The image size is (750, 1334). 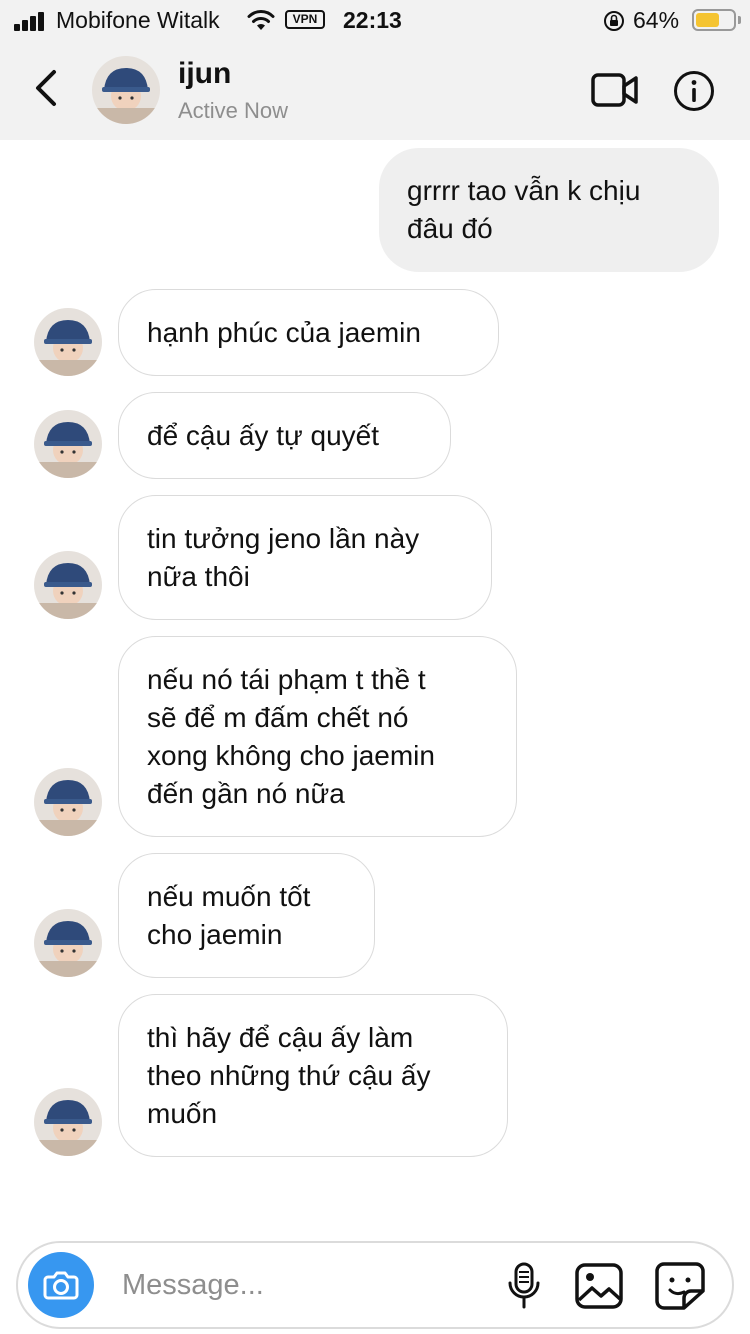 What do you see at coordinates (524, 1286) in the screenshot?
I see `microphone-icon` at bounding box center [524, 1286].